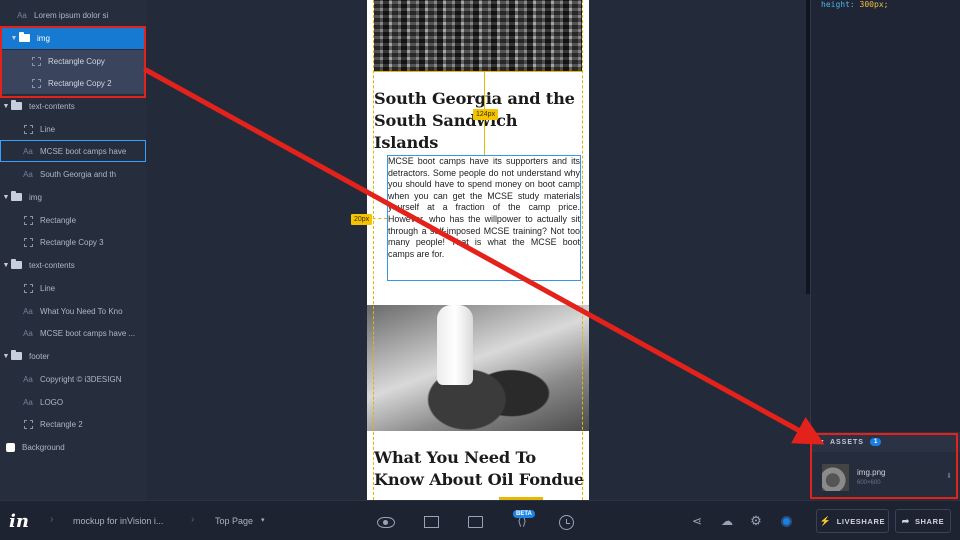 The height and width of the screenshot is (540, 960). I want to click on chevron-right-icon: ›, so click(193, 519).